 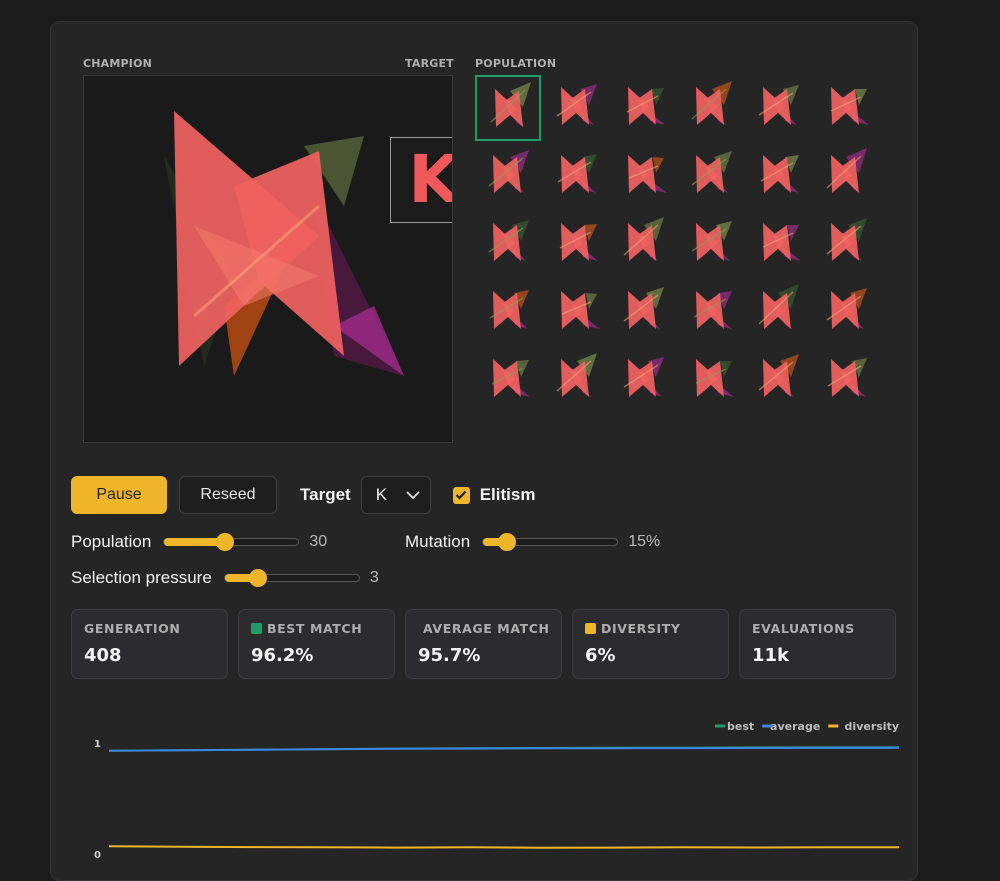 I want to click on selection-slider-row: Selection pressure 3, so click(x=225, y=578).